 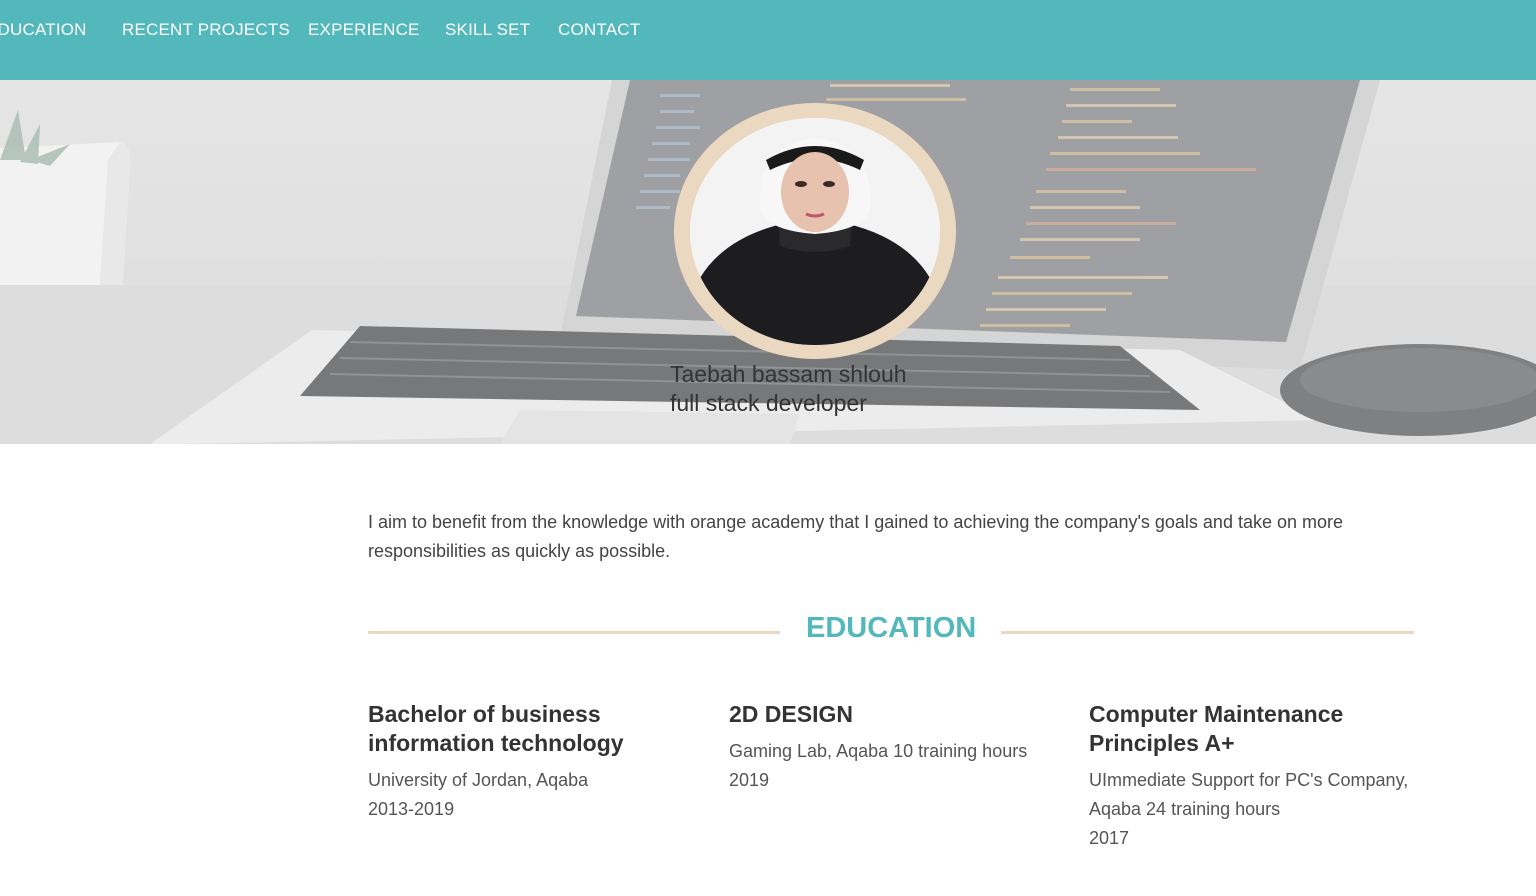 I want to click on nav-link-recent-projects: RECENT PROJECTS, so click(x=206, y=30).